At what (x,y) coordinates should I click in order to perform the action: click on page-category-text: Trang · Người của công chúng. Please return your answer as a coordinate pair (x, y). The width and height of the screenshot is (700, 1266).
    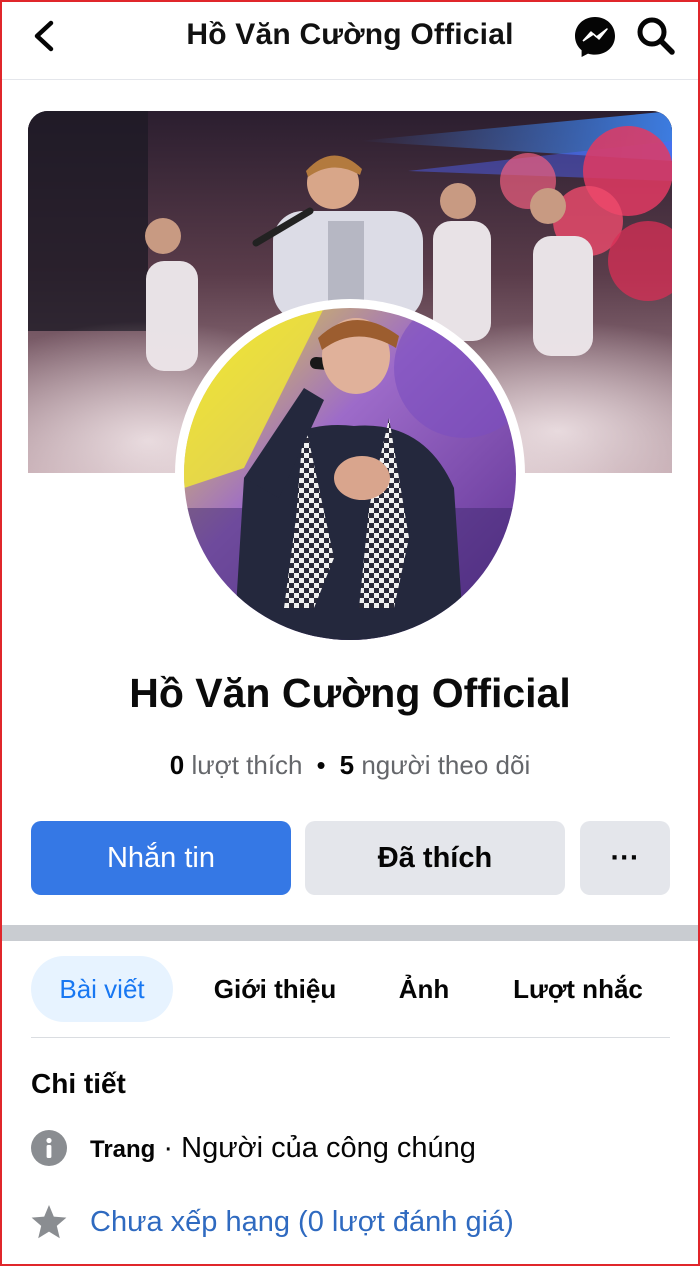
    Looking at the image, I should click on (283, 1148).